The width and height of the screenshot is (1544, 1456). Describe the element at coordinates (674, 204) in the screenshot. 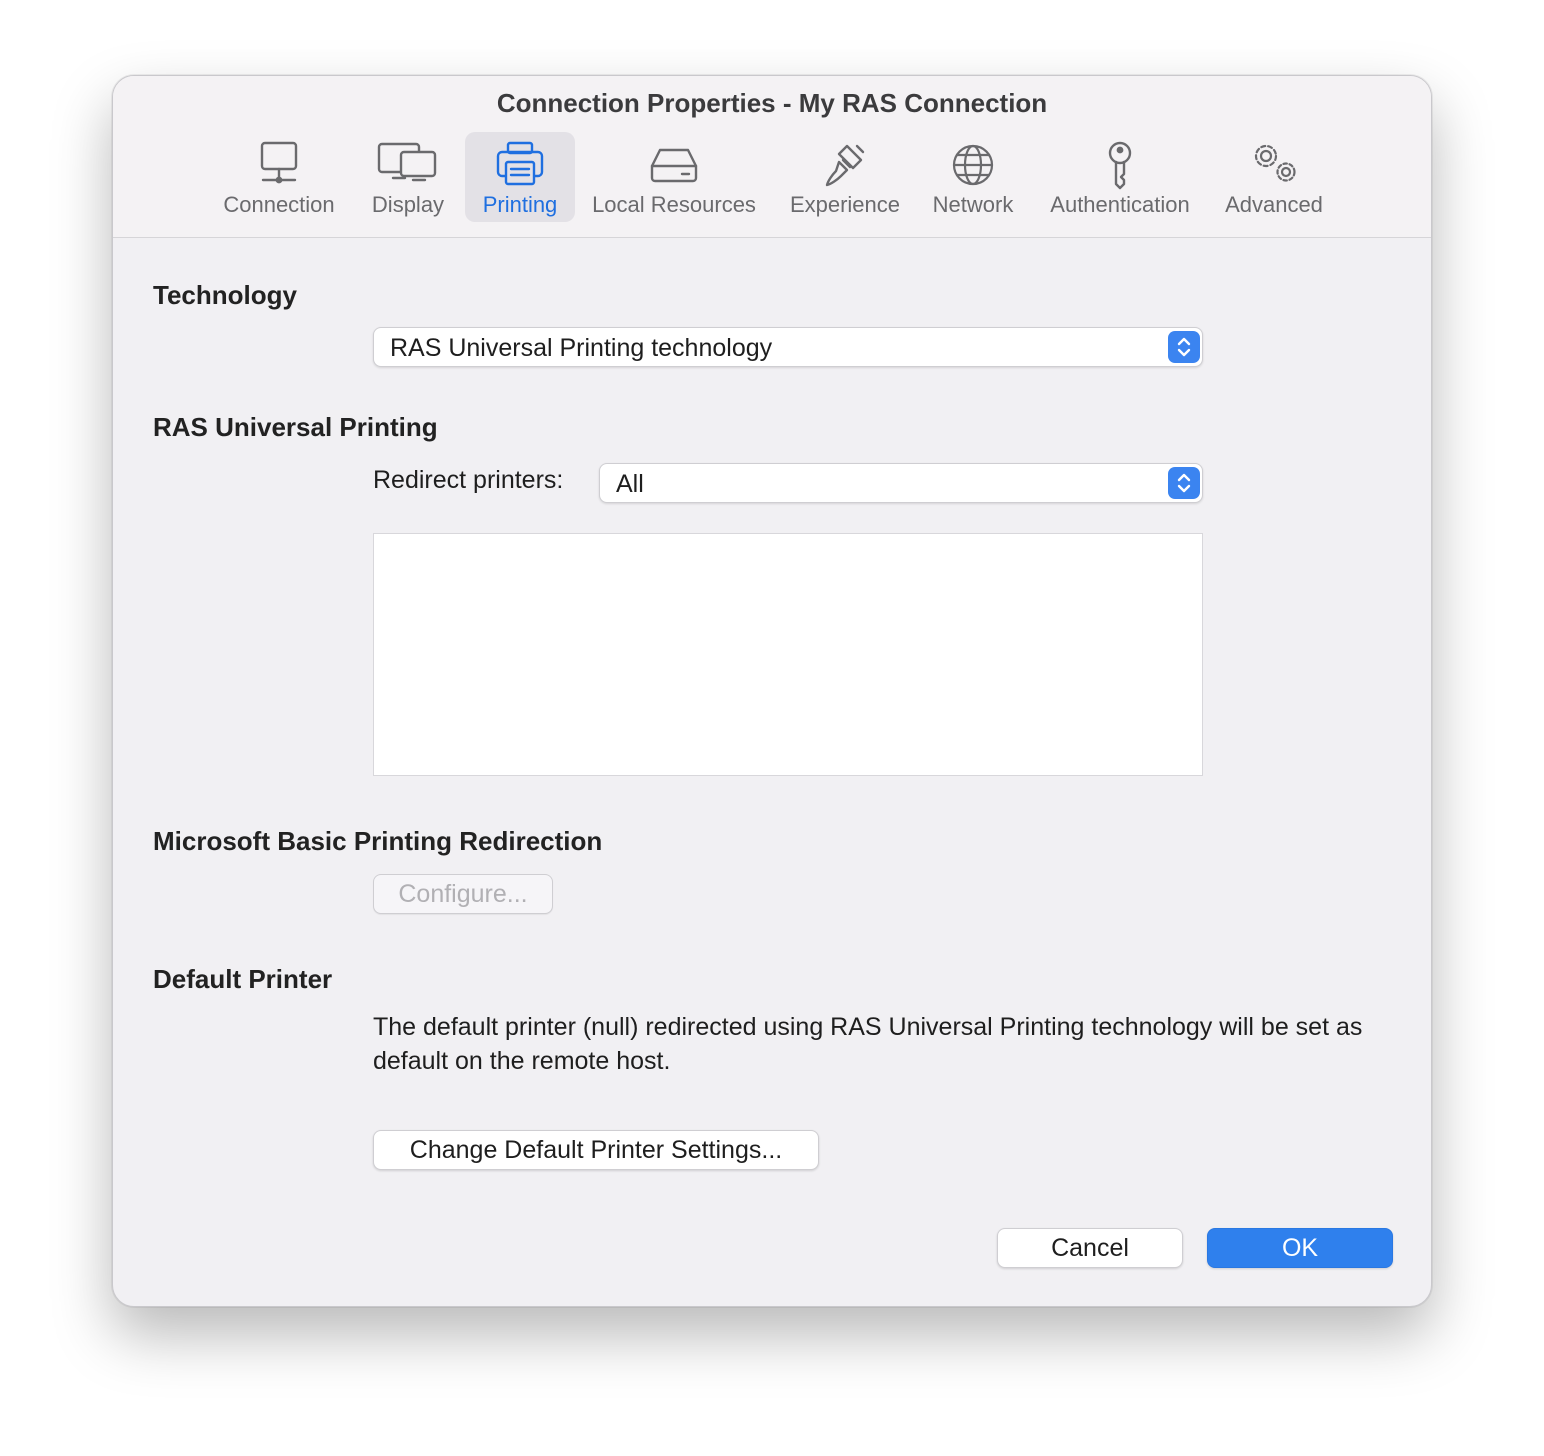

I see `tab-label: Local Resources` at that location.